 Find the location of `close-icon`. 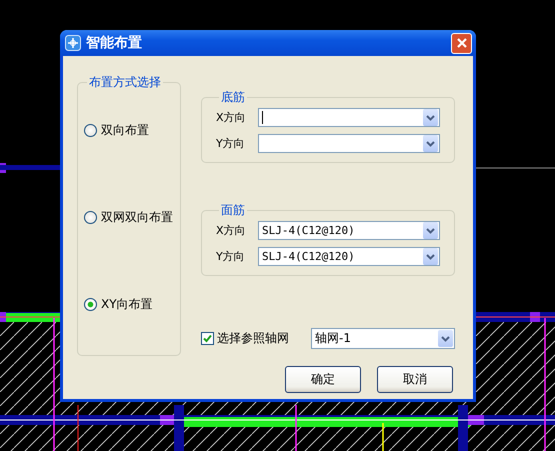

close-icon is located at coordinates (462, 43).